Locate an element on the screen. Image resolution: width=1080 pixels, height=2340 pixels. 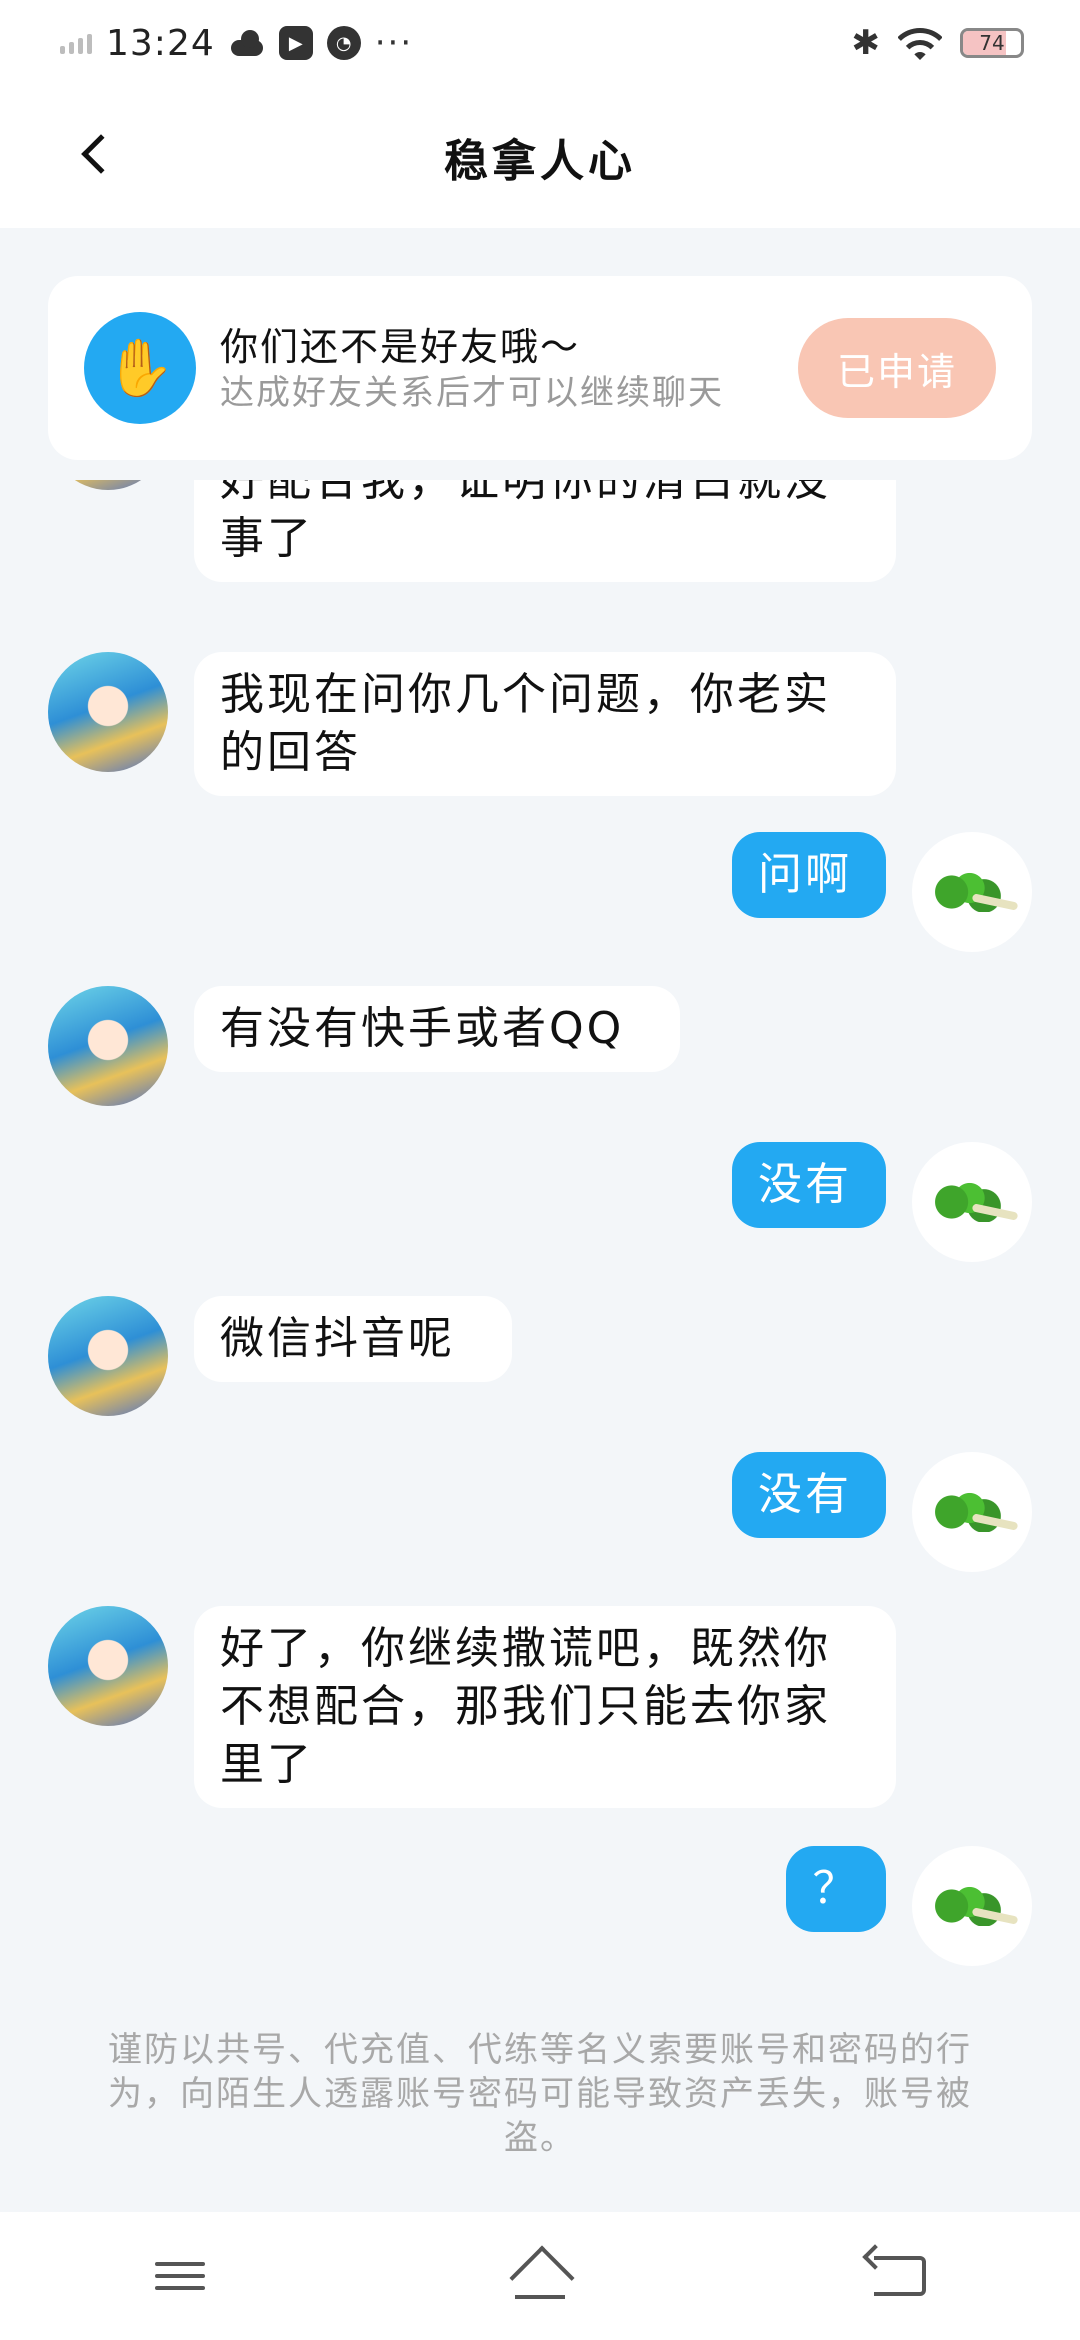
battery-icon: 74 is located at coordinates (992, 43).